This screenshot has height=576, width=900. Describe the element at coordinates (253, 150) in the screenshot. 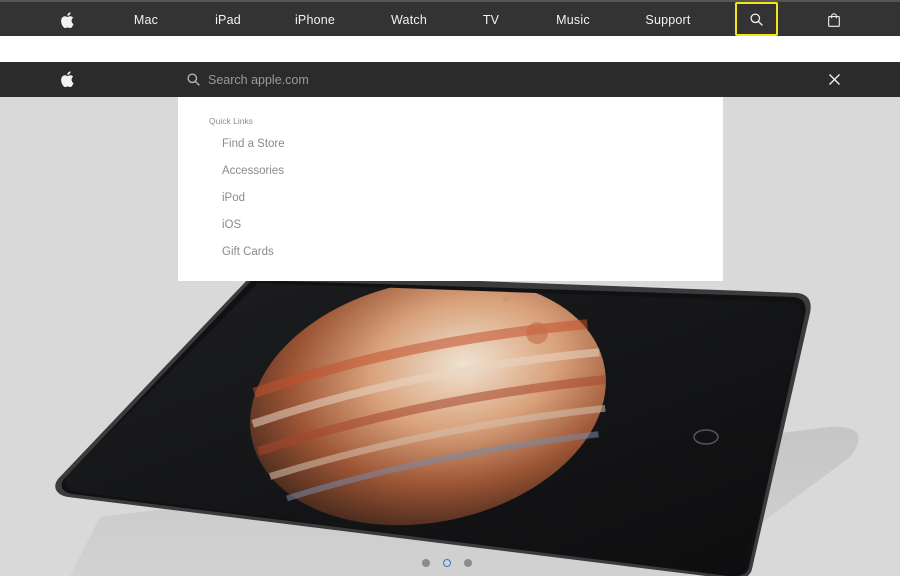

I see `quick-link-find-a-store: Find a Store` at that location.